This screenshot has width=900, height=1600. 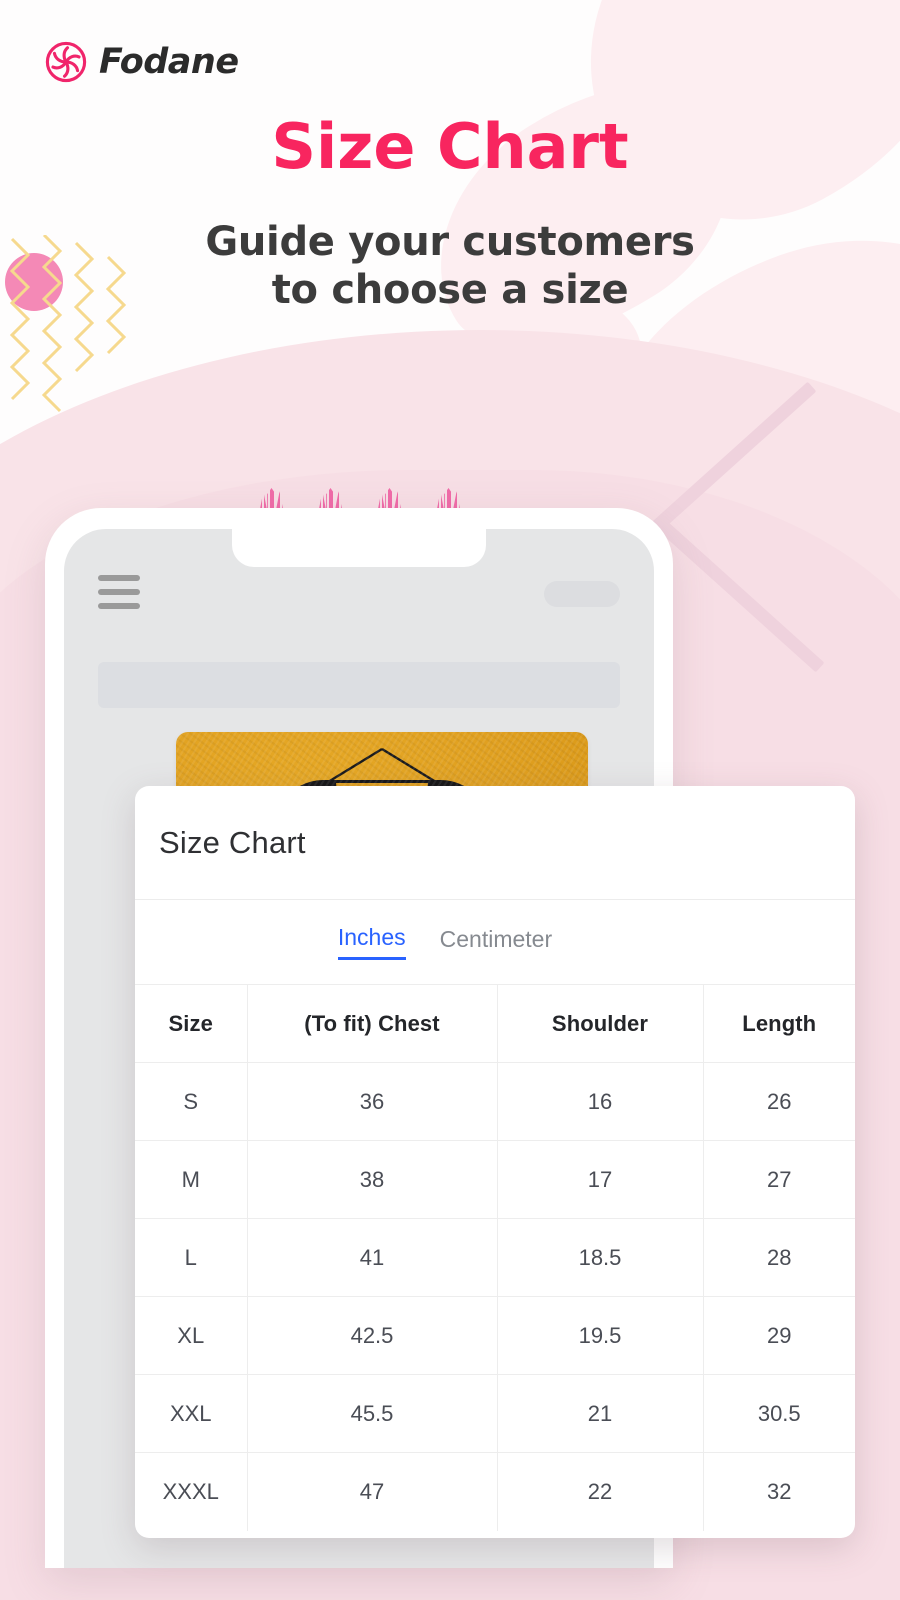 What do you see at coordinates (450, 290) in the screenshot?
I see `hero-subtitle-line-2: to choose a size` at bounding box center [450, 290].